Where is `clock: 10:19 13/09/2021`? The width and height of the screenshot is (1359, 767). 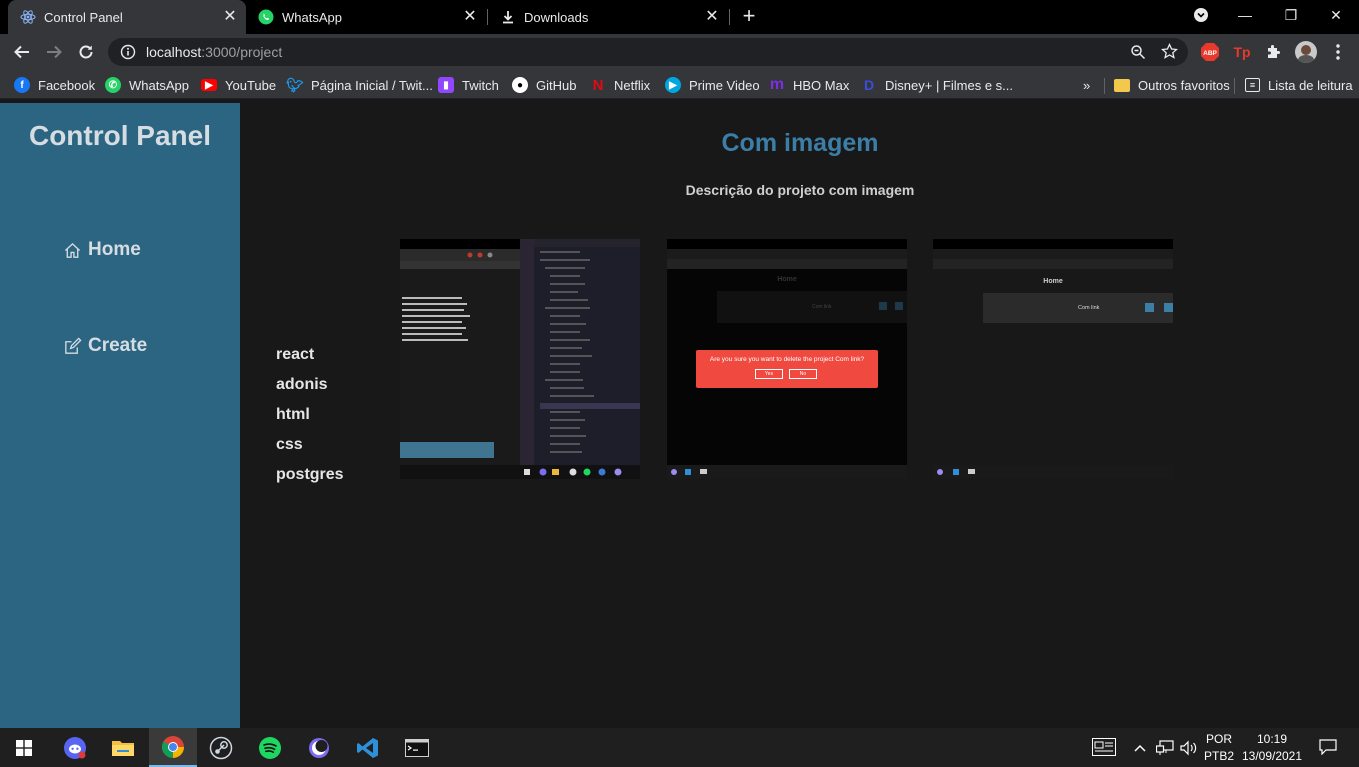
clock: 10:19 13/09/2021 is located at coordinates (1272, 747).